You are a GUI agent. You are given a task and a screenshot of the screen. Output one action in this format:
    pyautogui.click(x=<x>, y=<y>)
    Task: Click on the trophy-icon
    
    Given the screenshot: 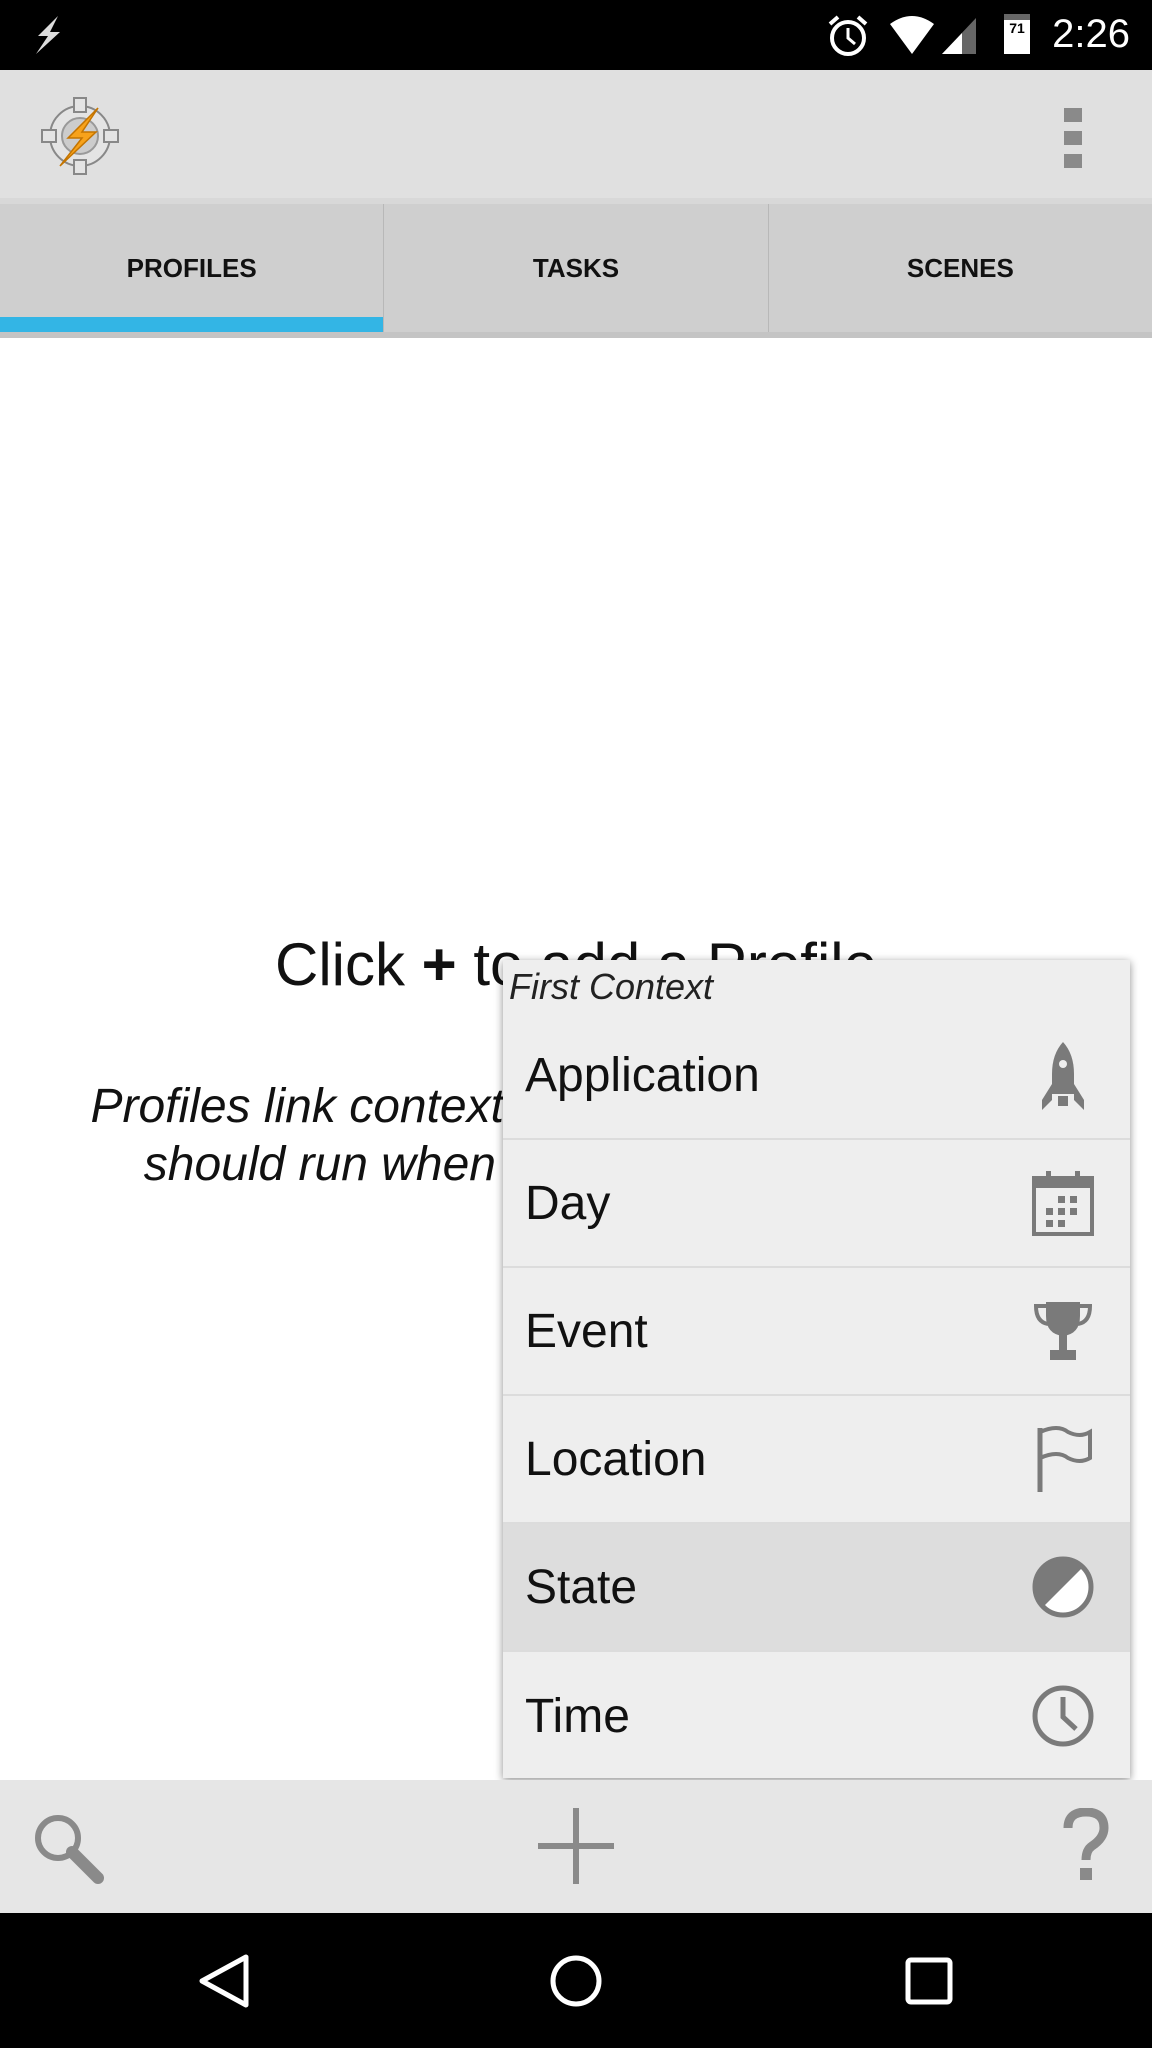 What is the action you would take?
    pyautogui.click(x=1063, y=1331)
    